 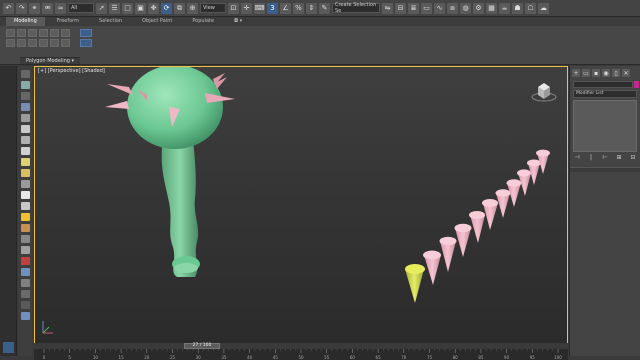 I want to click on select-object-icon: ➚, so click(x=101, y=8).